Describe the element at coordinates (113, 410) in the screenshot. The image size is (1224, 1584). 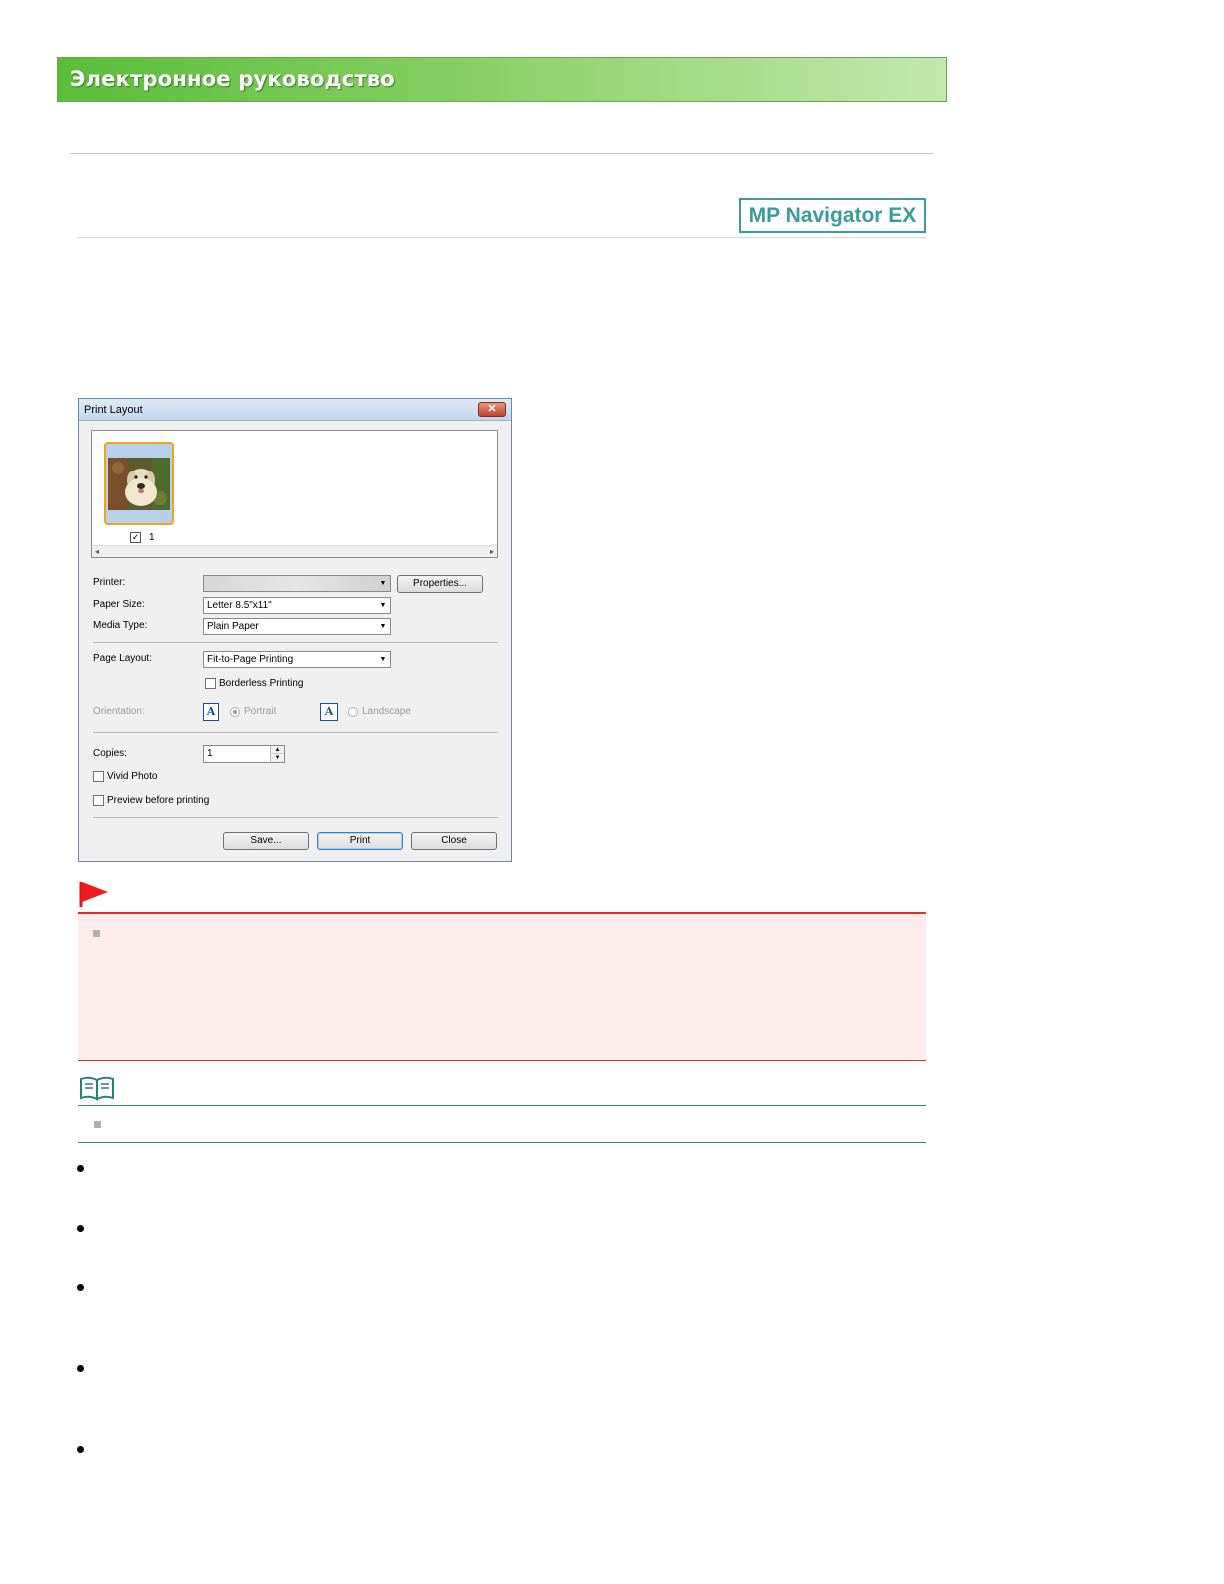
I see `dialog-title: Print Layout` at that location.